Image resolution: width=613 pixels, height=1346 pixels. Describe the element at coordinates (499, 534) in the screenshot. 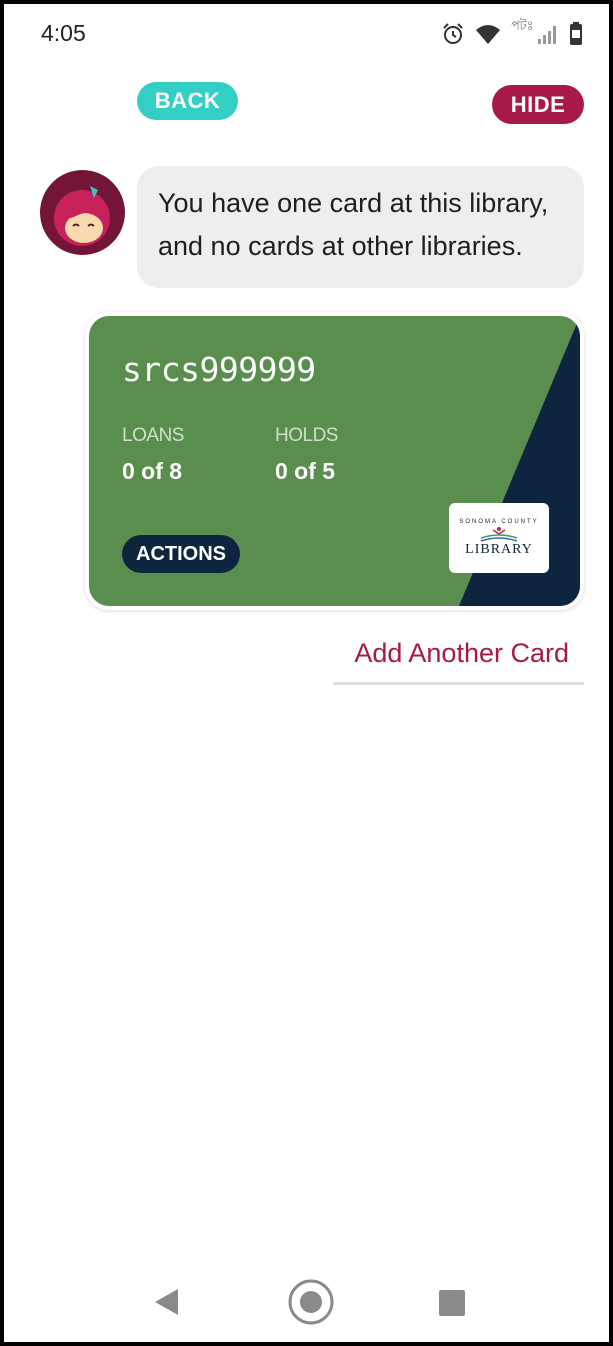

I see `book-figure-icon` at that location.